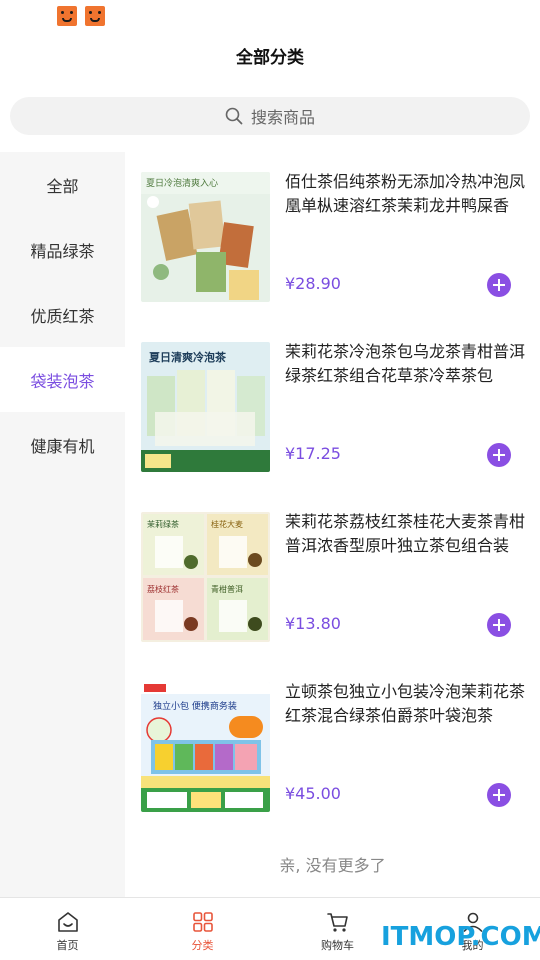  Describe the element at coordinates (62, 379) in the screenshot. I see `sidebar-item-tea-bags: 袋装泡茶` at that location.